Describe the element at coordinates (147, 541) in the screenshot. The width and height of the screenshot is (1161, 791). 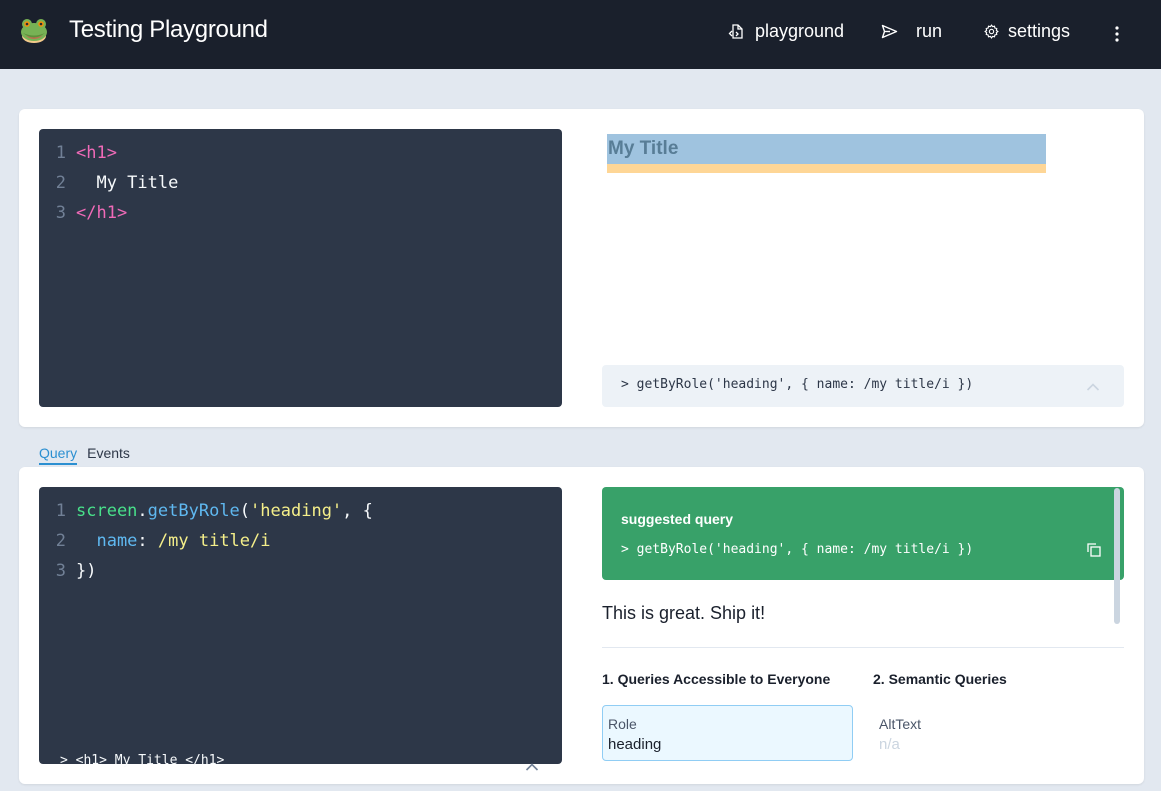
I see `code-token: :` at that location.